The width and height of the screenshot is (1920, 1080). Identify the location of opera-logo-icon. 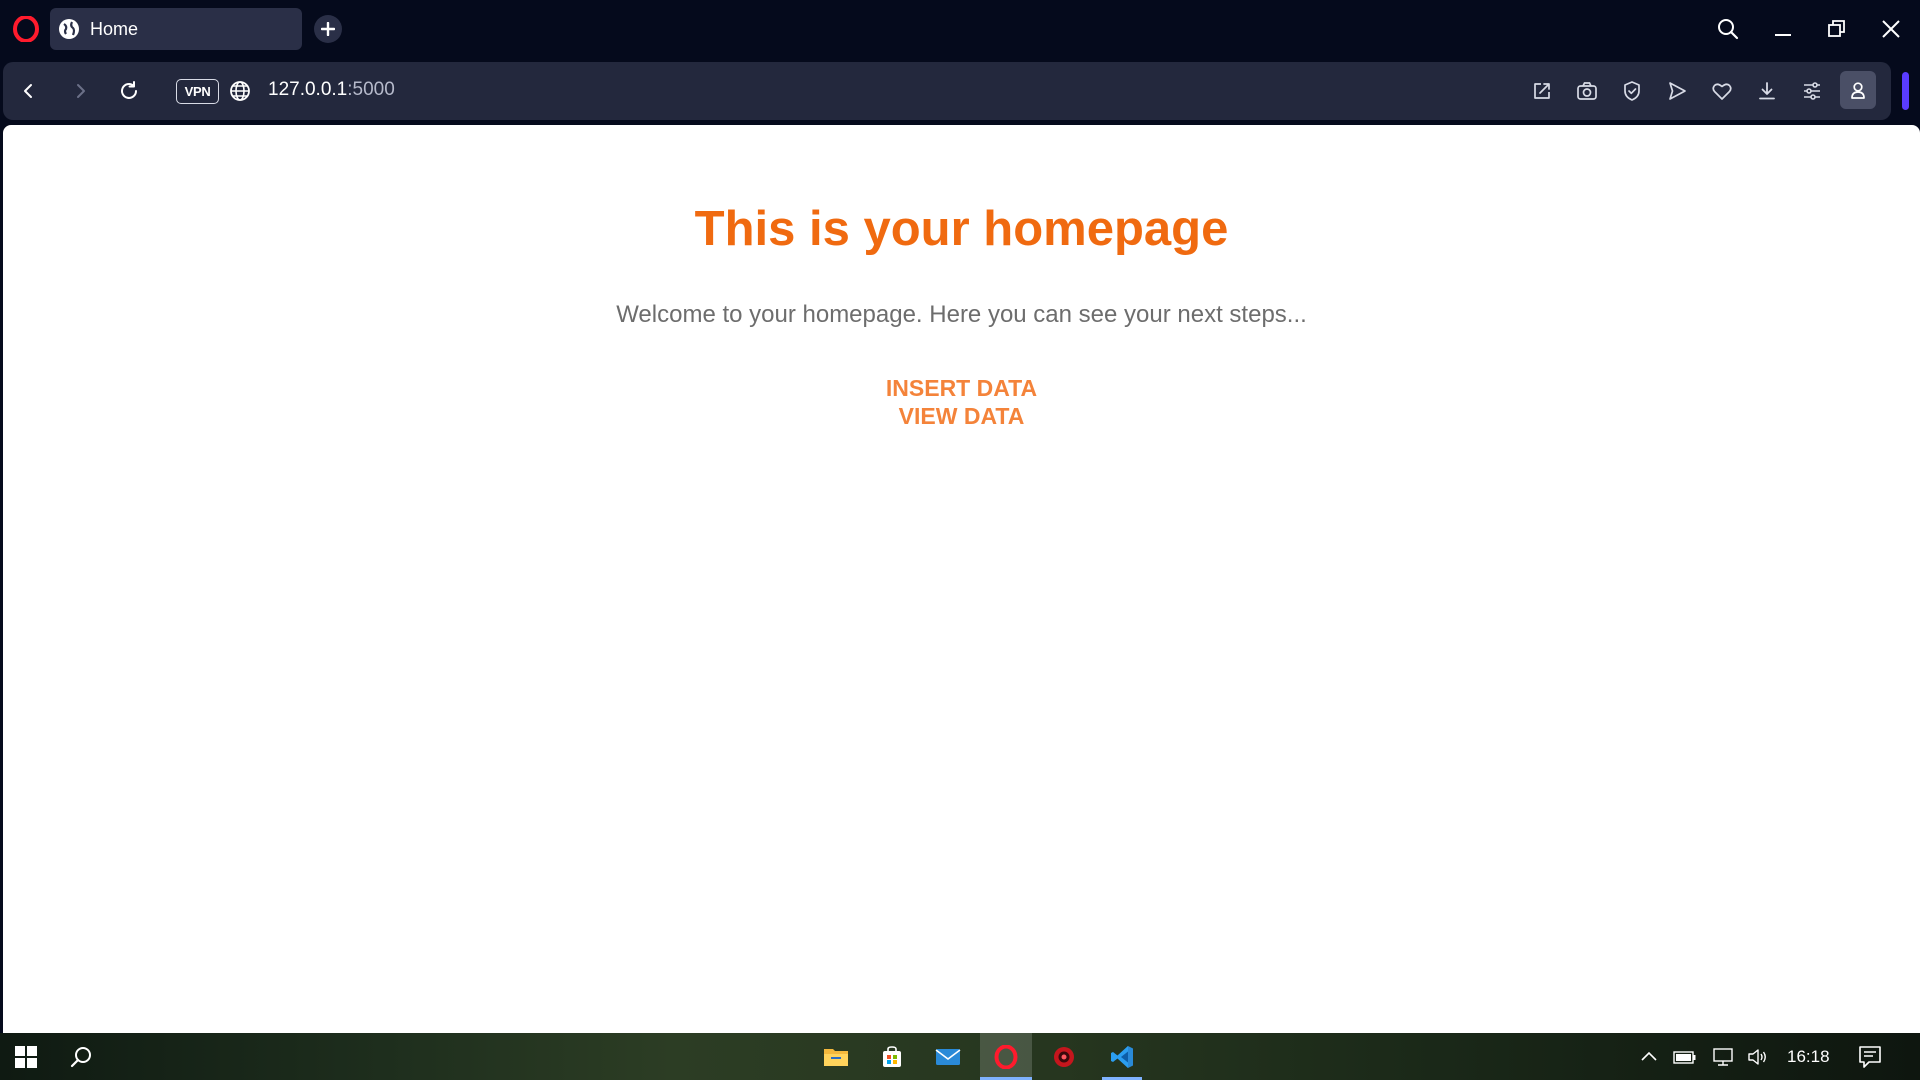
(26, 29).